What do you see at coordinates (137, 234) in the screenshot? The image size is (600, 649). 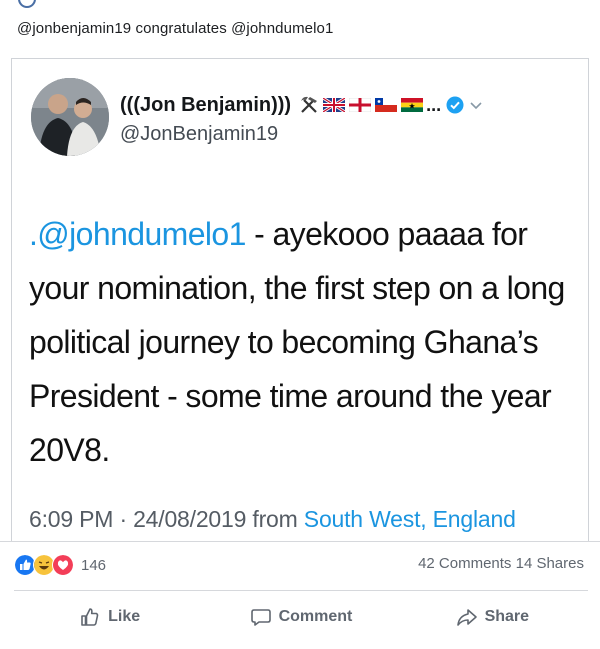 I see `mention-link: .@johndumelo1` at bounding box center [137, 234].